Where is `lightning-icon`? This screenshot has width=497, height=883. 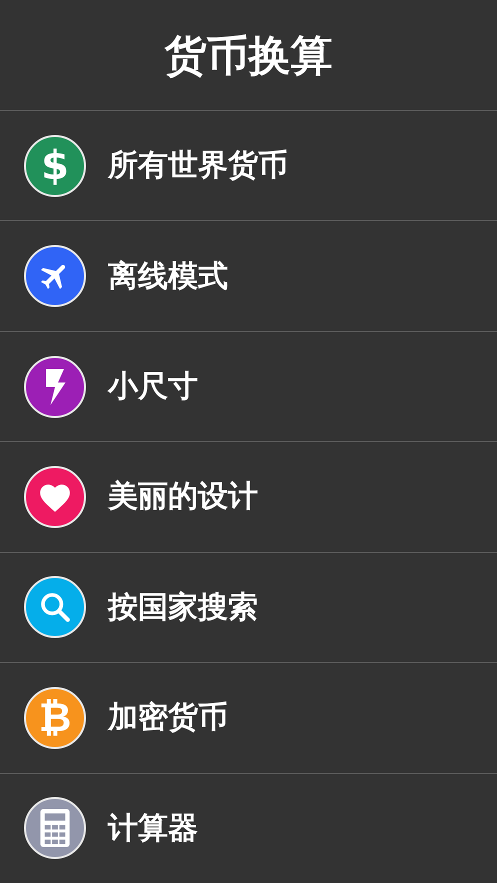 lightning-icon is located at coordinates (55, 386).